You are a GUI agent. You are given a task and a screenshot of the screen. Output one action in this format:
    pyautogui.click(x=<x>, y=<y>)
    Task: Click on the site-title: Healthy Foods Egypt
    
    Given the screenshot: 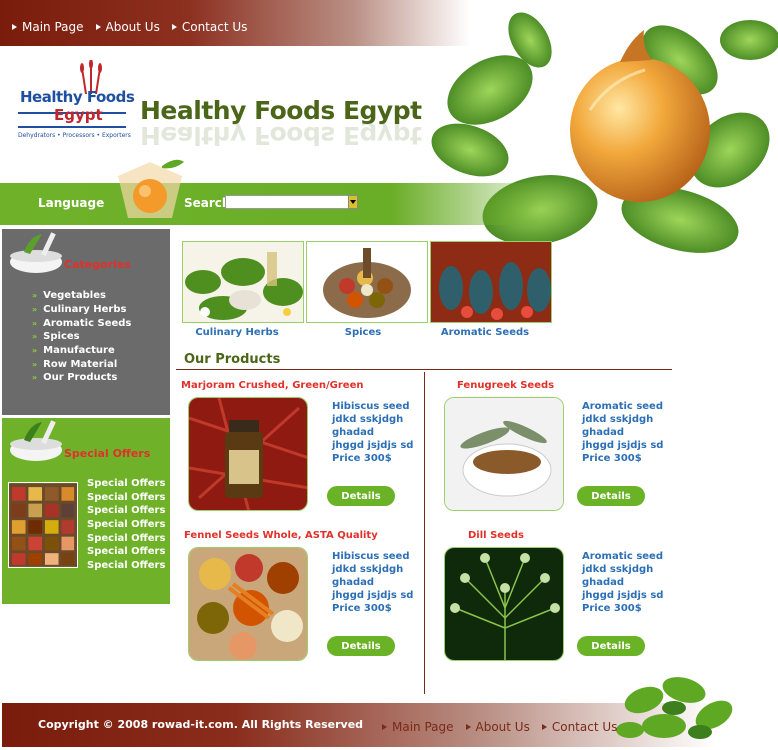 What is the action you would take?
    pyautogui.click(x=281, y=110)
    